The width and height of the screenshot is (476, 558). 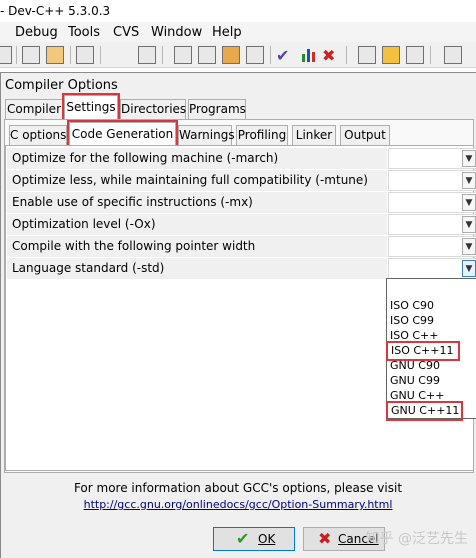 What do you see at coordinates (453, 55) in the screenshot?
I see `close-icon` at bounding box center [453, 55].